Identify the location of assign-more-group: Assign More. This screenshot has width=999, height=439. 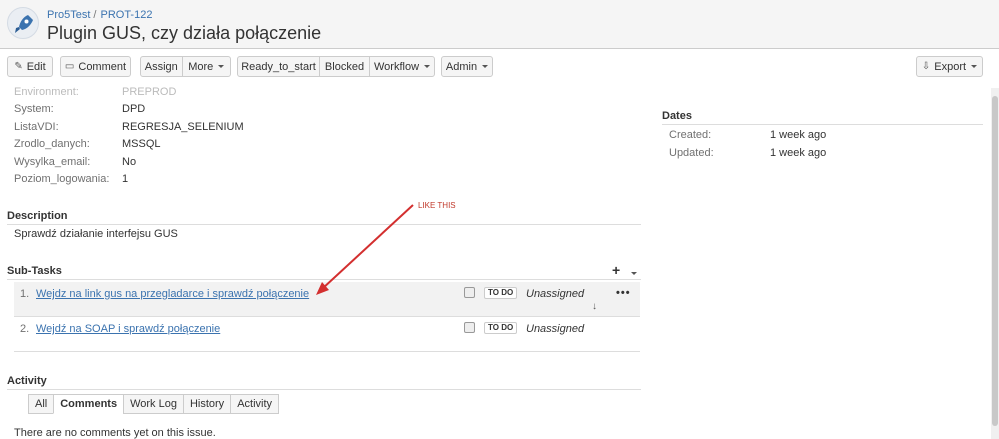
(185, 66).